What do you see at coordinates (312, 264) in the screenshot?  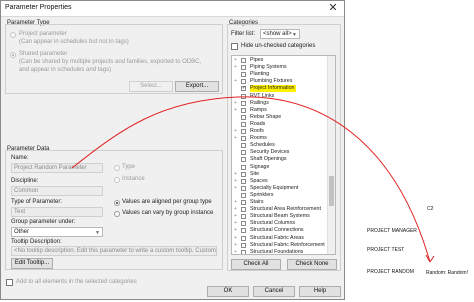 I see `check-none-button: Check None` at bounding box center [312, 264].